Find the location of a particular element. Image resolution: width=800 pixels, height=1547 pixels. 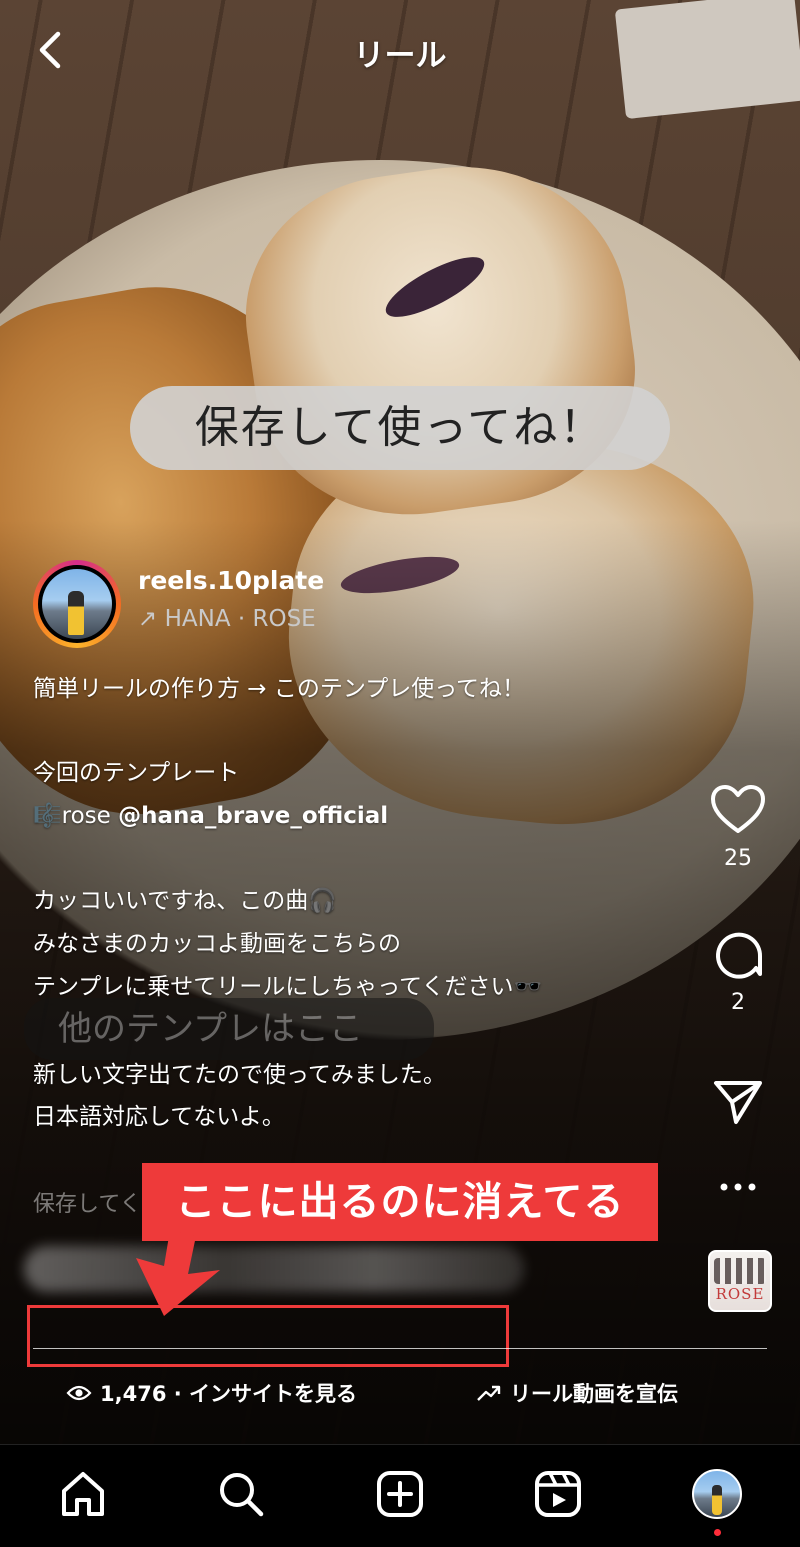

create-icon is located at coordinates (400, 1494).